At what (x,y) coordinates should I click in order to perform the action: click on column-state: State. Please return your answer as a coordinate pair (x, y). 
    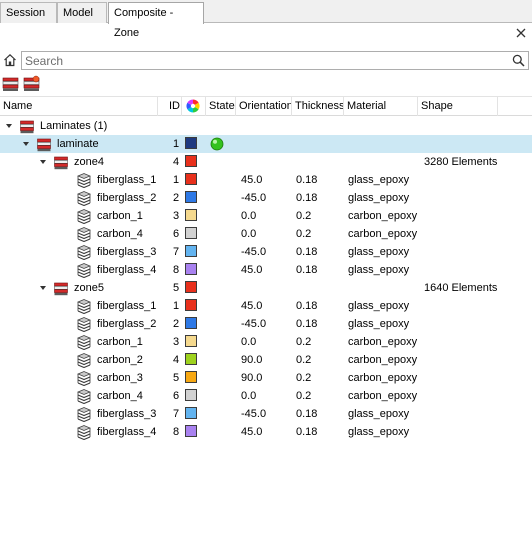
    Looking at the image, I should click on (221, 106).